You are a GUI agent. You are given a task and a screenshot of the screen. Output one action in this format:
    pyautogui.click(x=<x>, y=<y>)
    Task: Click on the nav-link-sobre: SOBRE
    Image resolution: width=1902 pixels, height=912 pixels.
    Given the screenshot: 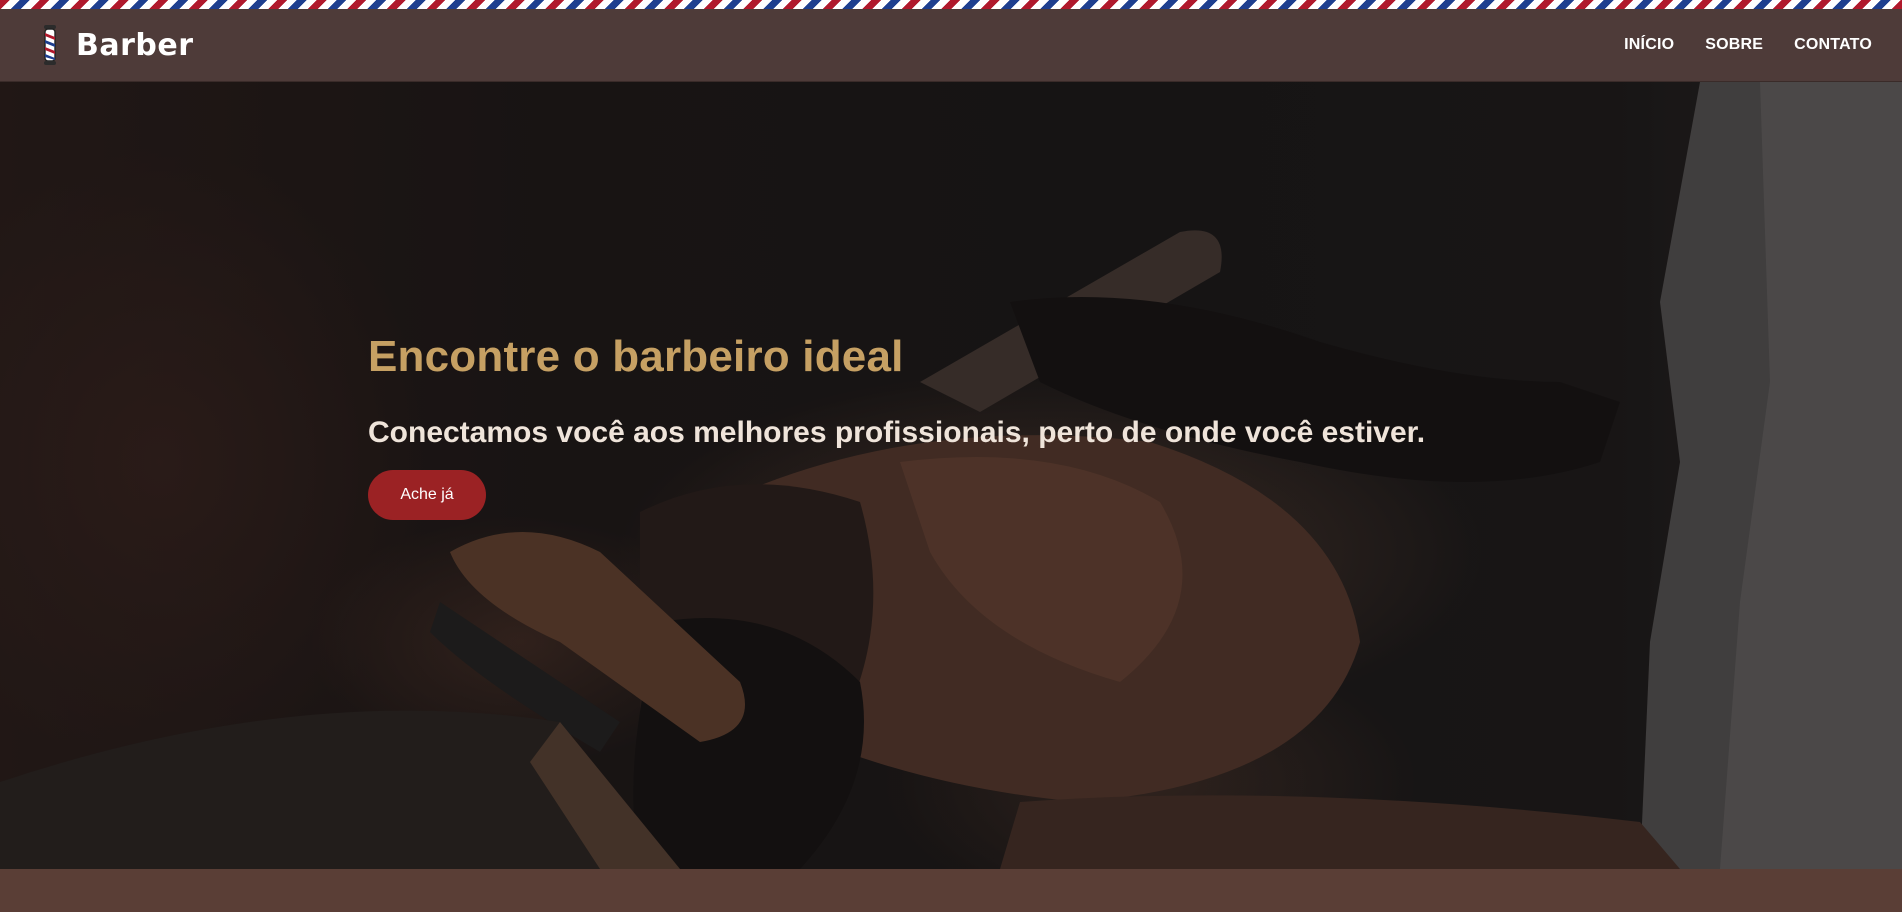 What is the action you would take?
    pyautogui.click(x=1734, y=44)
    